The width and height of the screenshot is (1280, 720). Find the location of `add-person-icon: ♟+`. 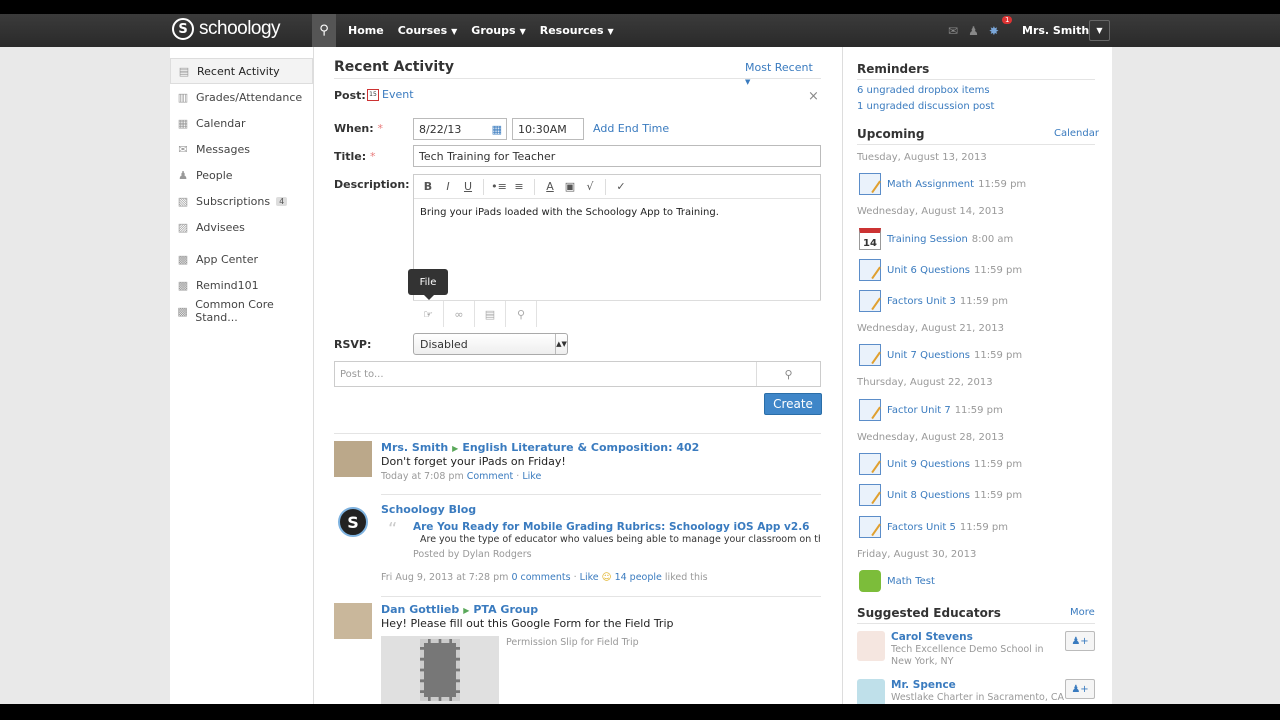

add-person-icon: ♟+ is located at coordinates (1080, 689).